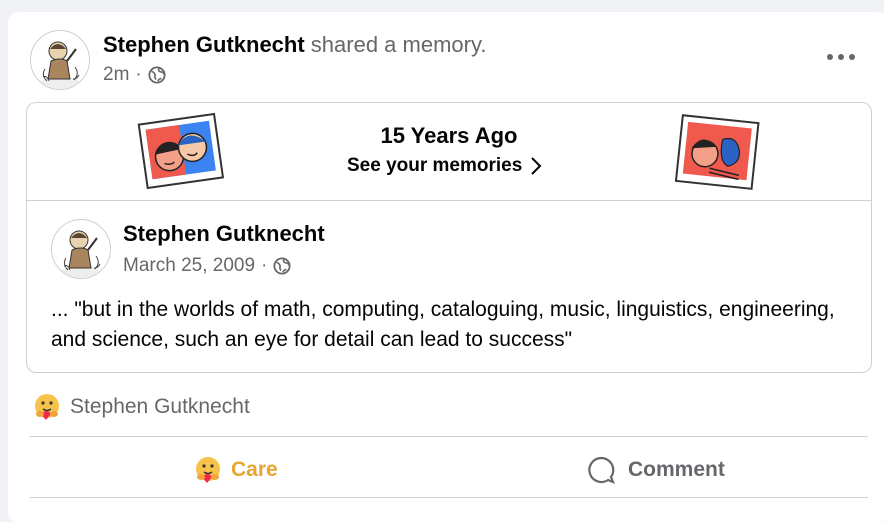 This screenshot has height=522, width=884. What do you see at coordinates (189, 266) in the screenshot?
I see `shared-post-date: March 25, 2009` at bounding box center [189, 266].